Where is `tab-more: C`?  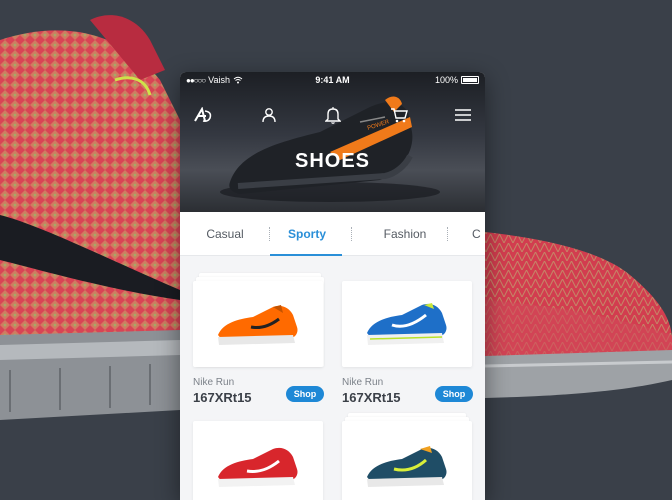 tab-more: C is located at coordinates (478, 234).